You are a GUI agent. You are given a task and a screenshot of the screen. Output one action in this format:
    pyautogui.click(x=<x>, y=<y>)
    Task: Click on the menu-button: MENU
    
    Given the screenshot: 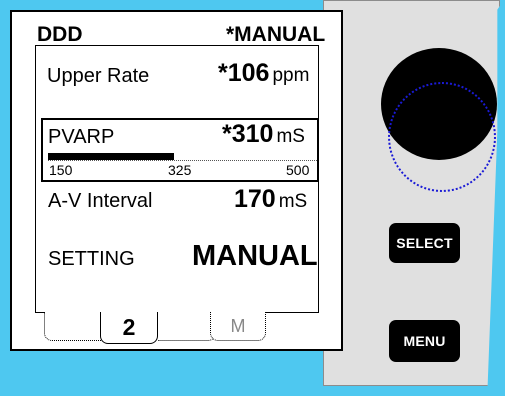 What is the action you would take?
    pyautogui.click(x=424, y=341)
    